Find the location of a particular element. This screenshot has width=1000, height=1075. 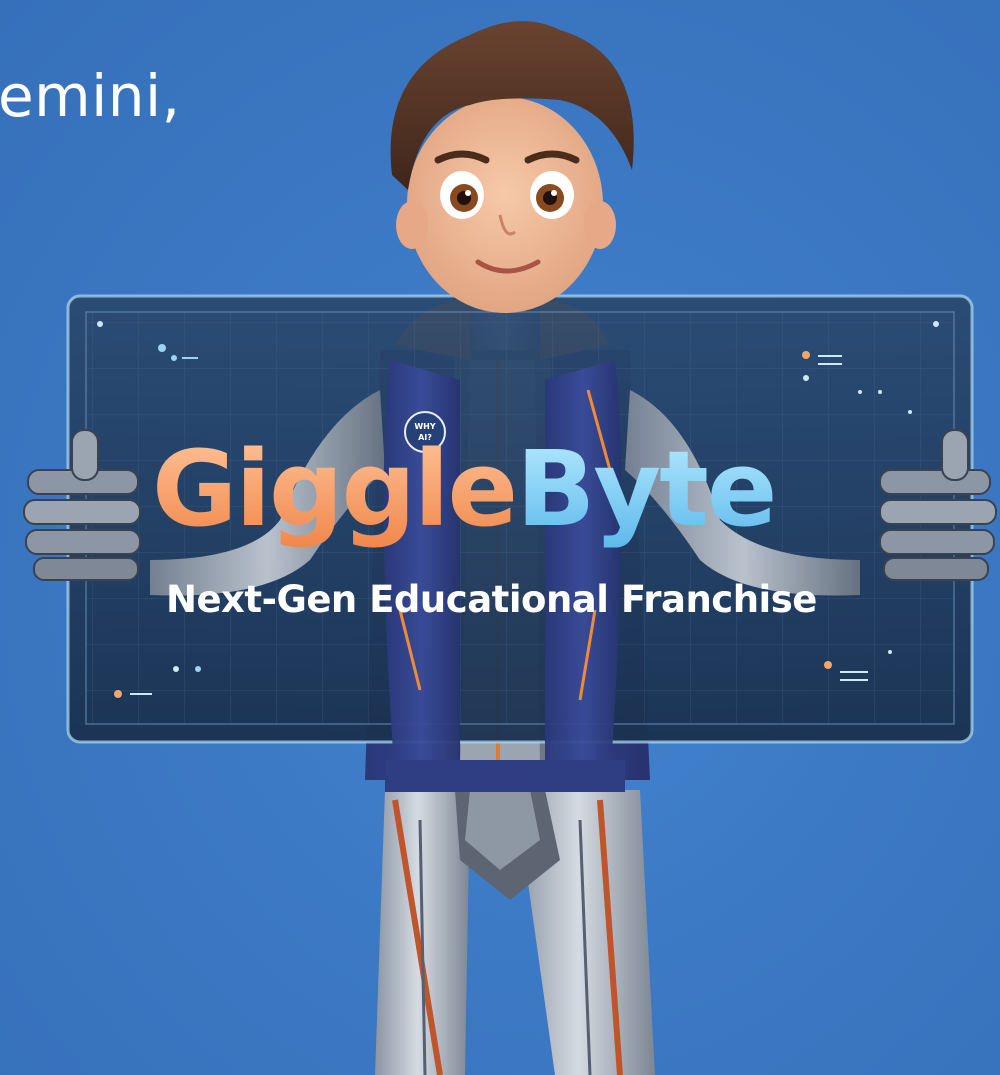

brand-title: GiggleByte is located at coordinates (463, 489).